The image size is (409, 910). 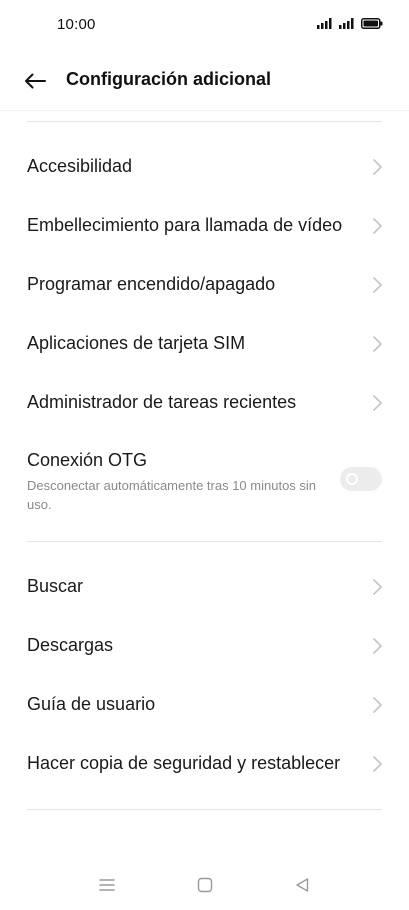 What do you see at coordinates (151, 284) in the screenshot?
I see `list-item-label: Programar encendido/apagado` at bounding box center [151, 284].